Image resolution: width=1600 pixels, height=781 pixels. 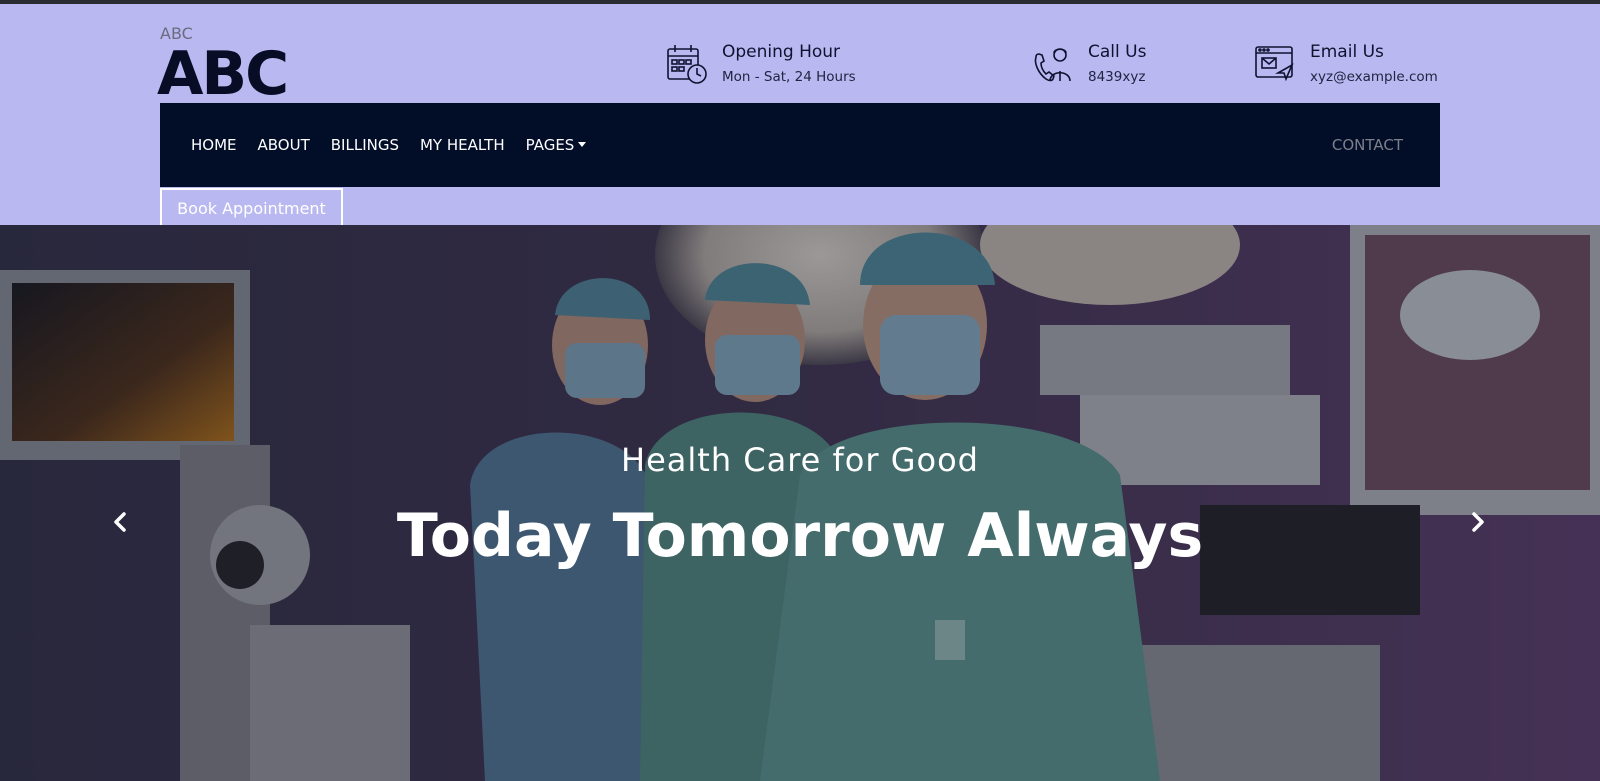 I want to click on nav-menu: HOME ABOUT BILLINGS MY HEALTH PAGES, so click(x=399, y=145).